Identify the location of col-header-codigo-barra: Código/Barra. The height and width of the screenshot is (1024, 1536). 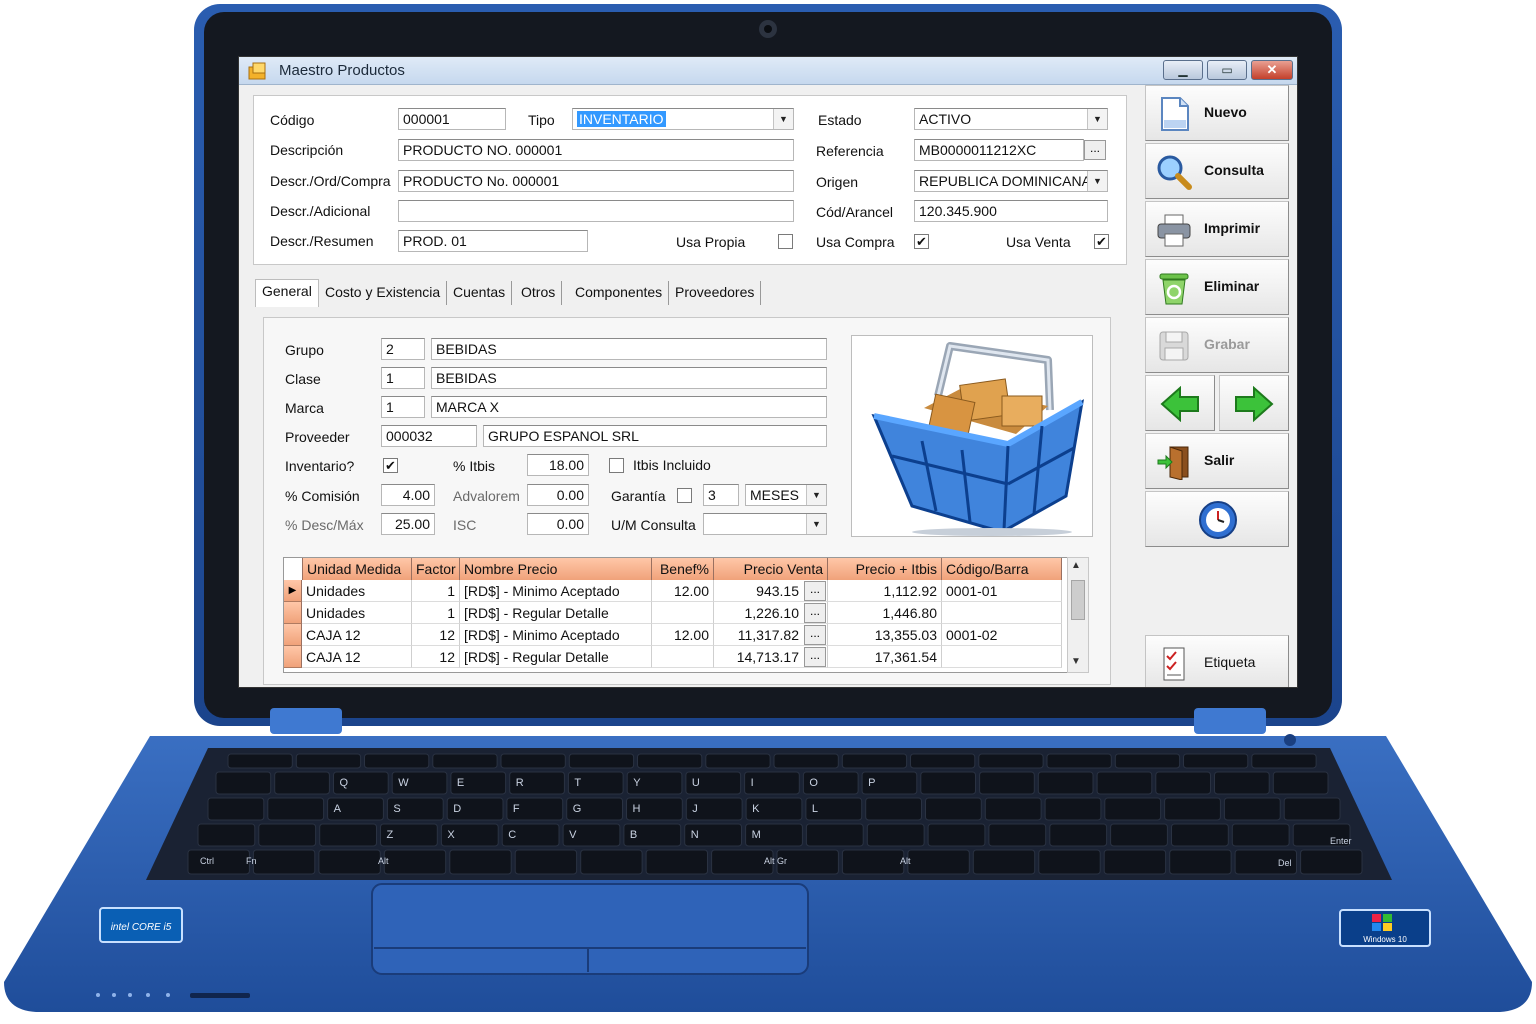
(1002, 569).